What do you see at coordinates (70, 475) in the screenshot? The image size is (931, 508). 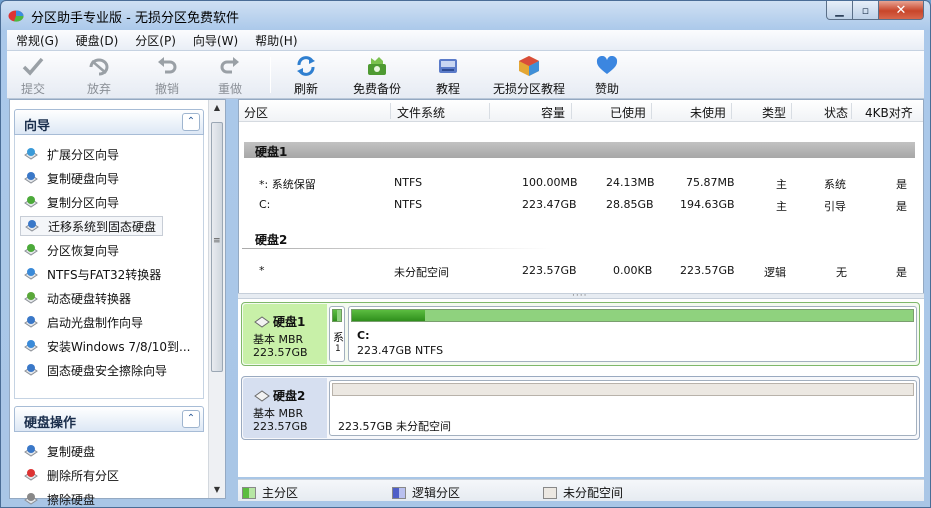 I see `disk-op-item: 删除所有分区` at bounding box center [70, 475].